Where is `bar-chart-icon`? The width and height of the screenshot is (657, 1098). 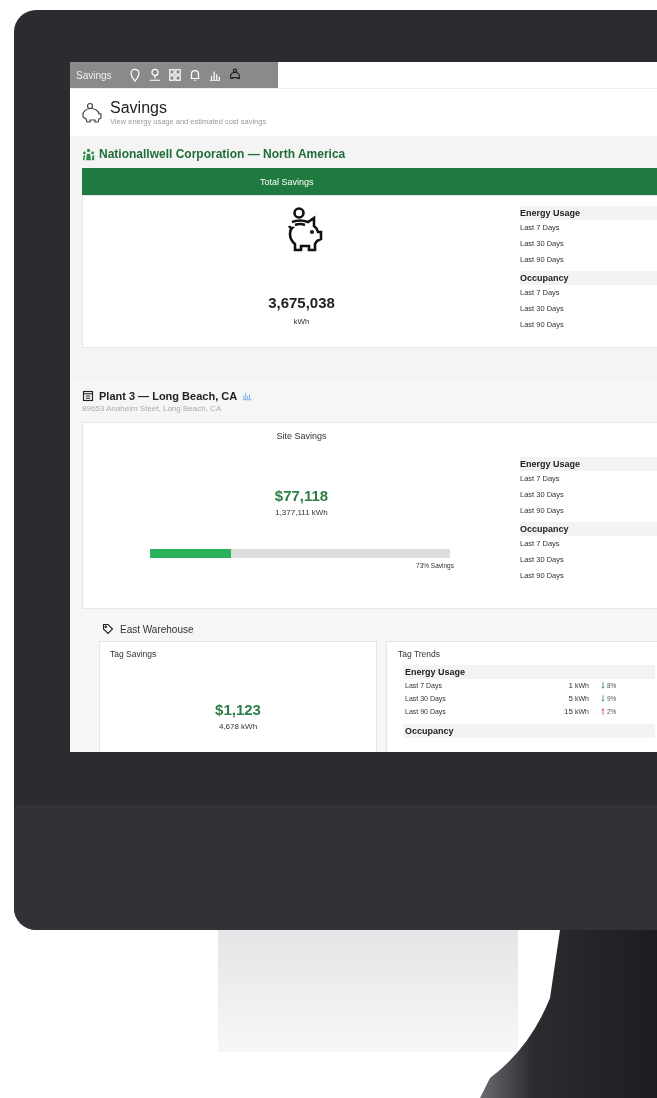
bar-chart-icon is located at coordinates (247, 396).